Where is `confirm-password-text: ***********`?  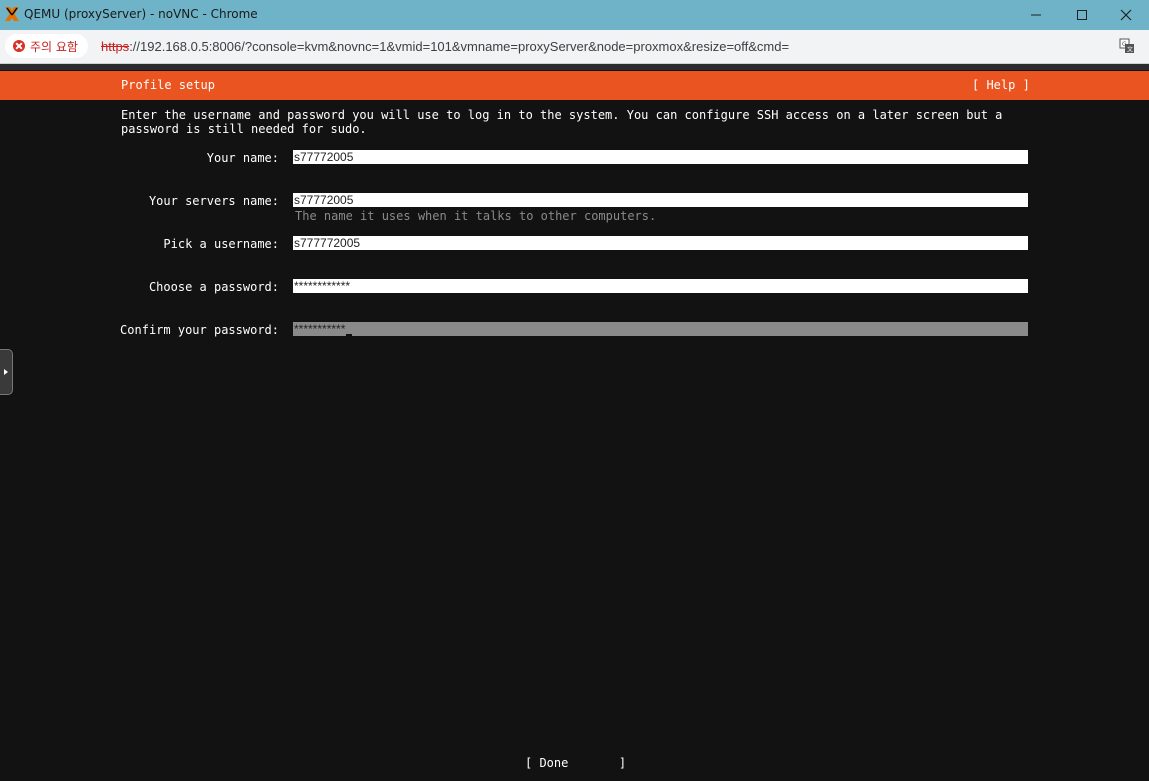 confirm-password-text: *********** is located at coordinates (320, 329).